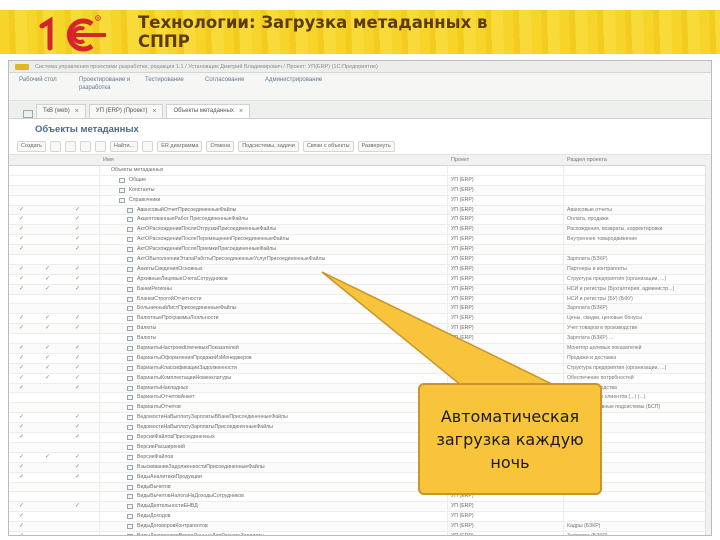  I want to click on table-row: ✓✓ВидыАналитикиПродукцииУП (ERP), so click(360, 478).